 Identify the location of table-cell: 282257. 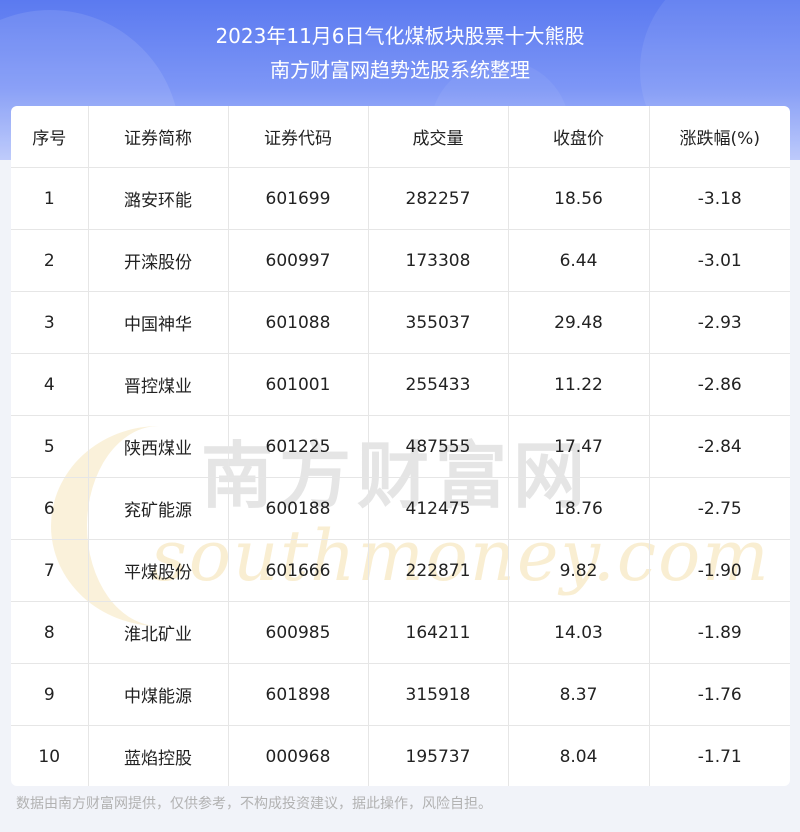
(438, 198).